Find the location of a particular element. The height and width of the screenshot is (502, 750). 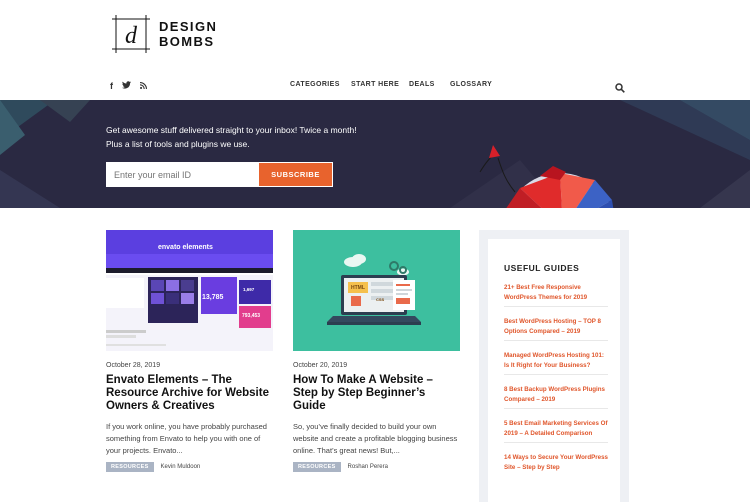

post-author: Kevin Muldoon is located at coordinates (181, 467).